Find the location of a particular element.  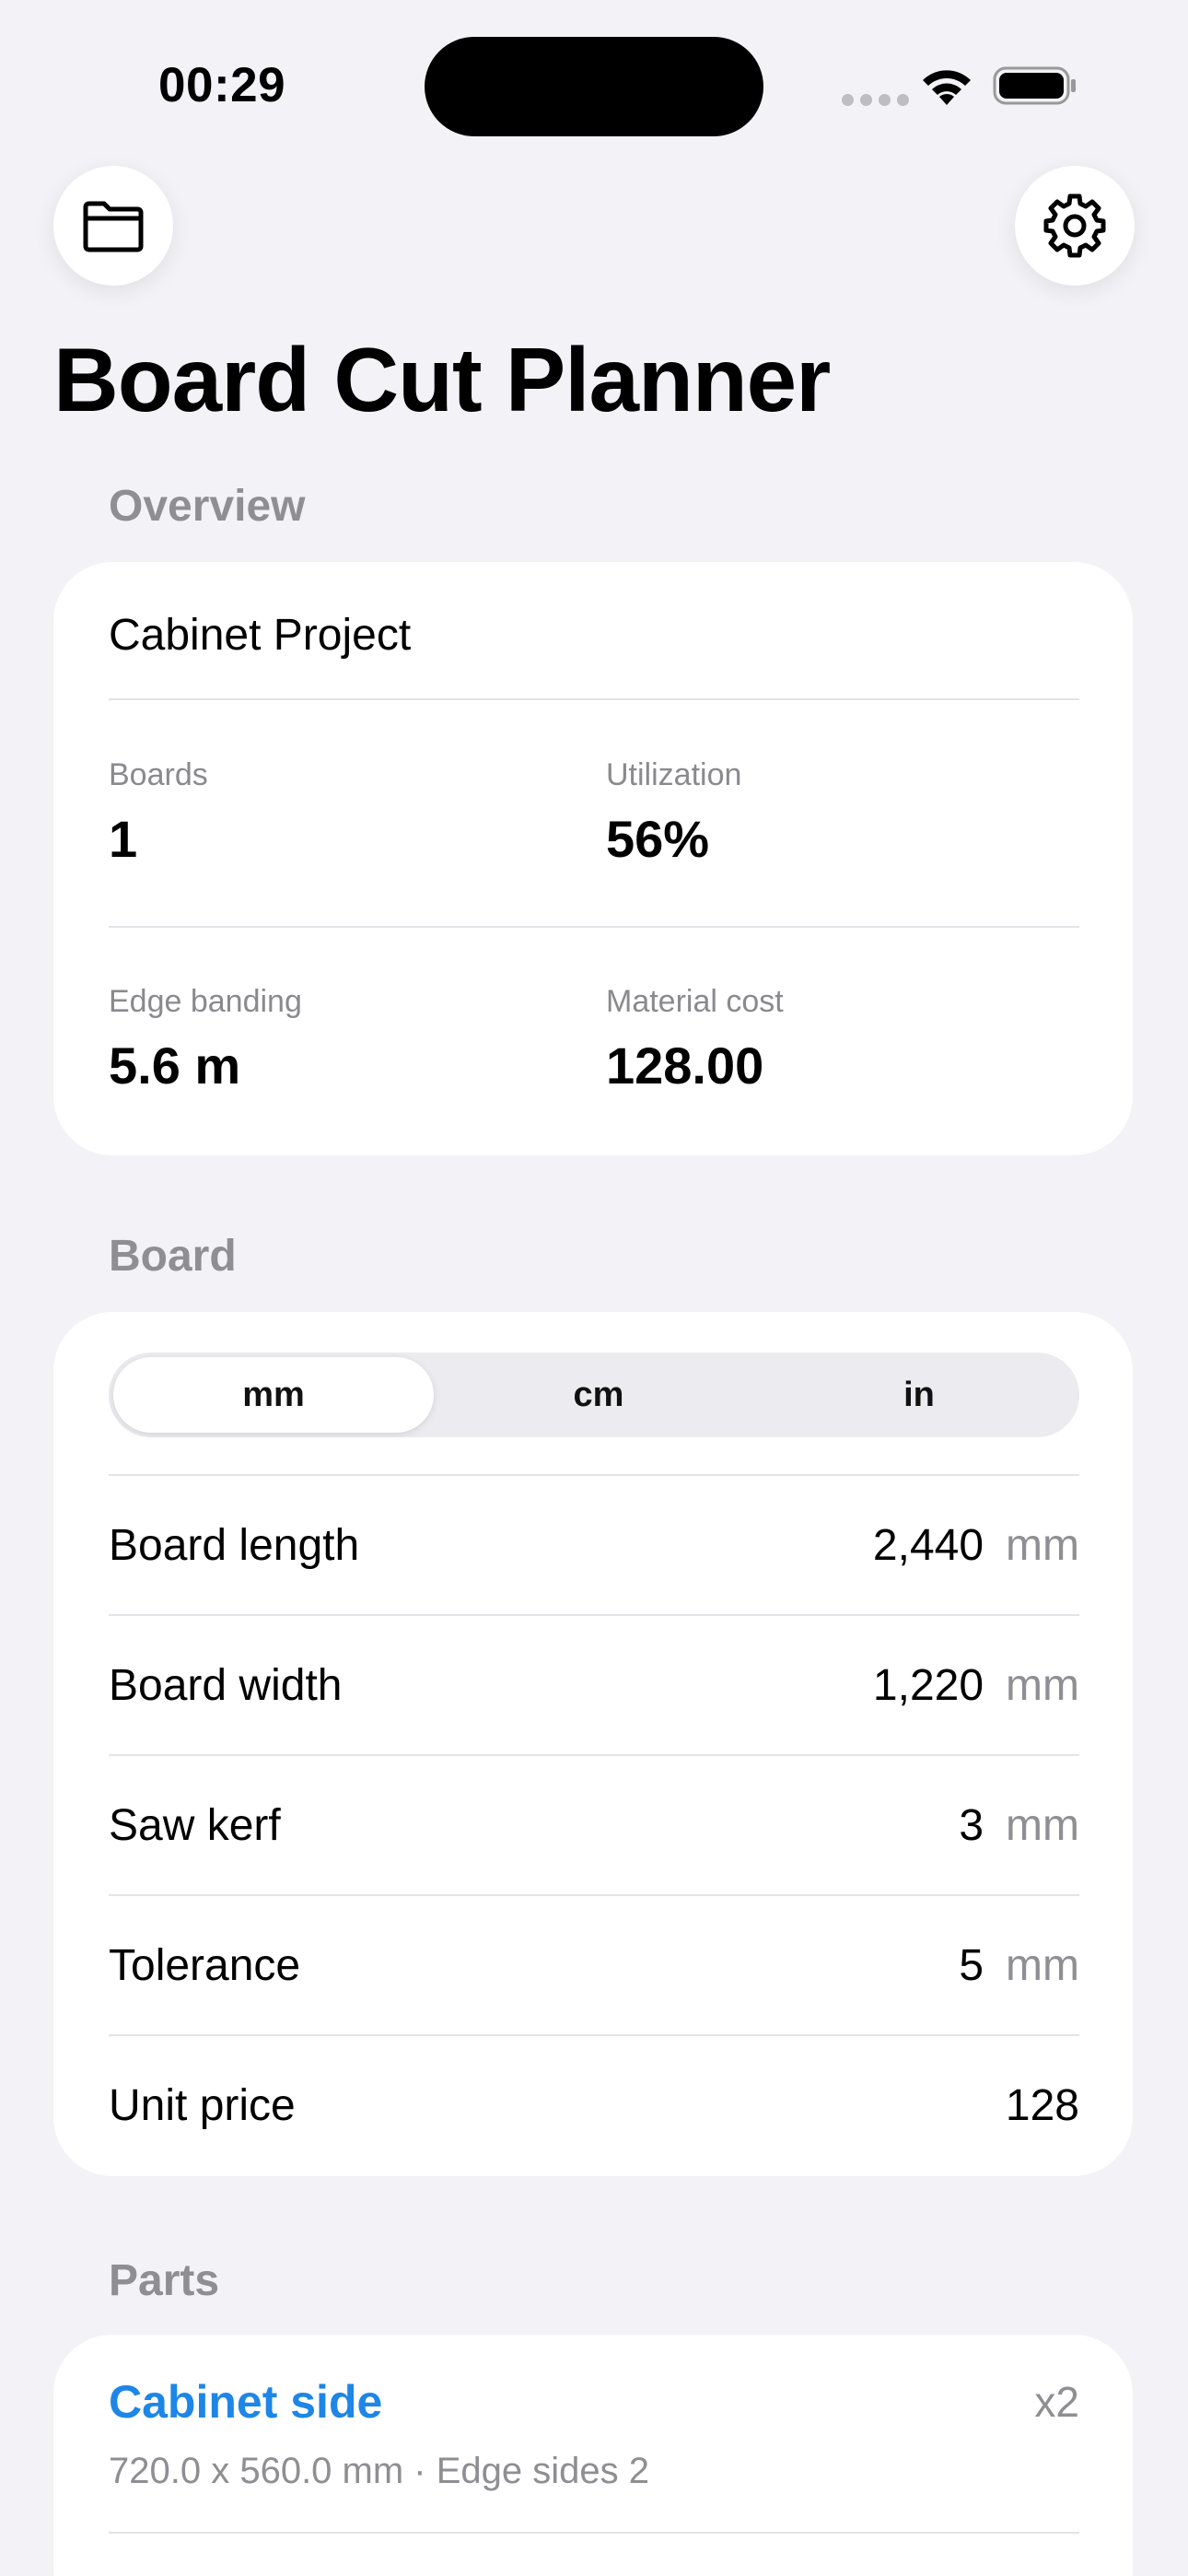

gear-icon is located at coordinates (1074, 225).